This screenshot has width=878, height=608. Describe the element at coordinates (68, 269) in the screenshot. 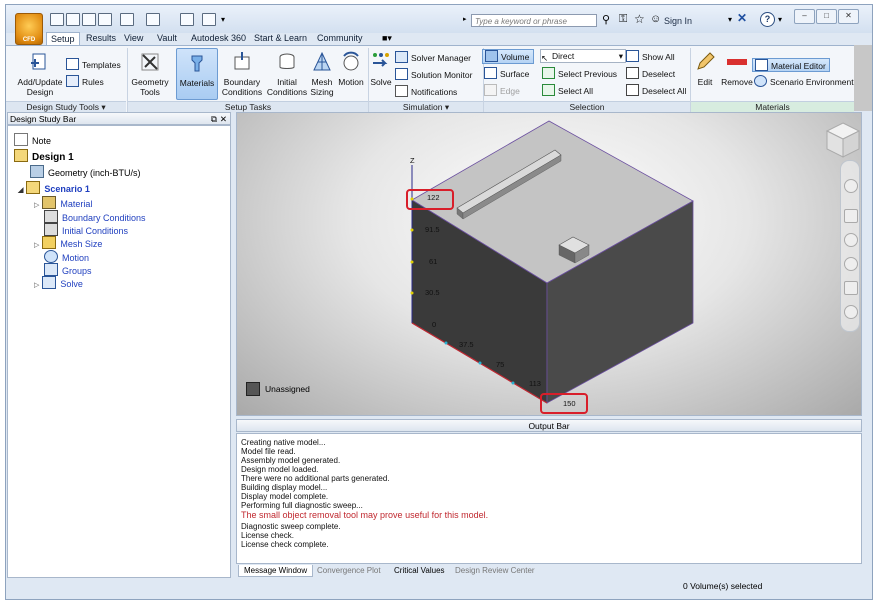

I see `tree-item-groups: Groups` at that location.